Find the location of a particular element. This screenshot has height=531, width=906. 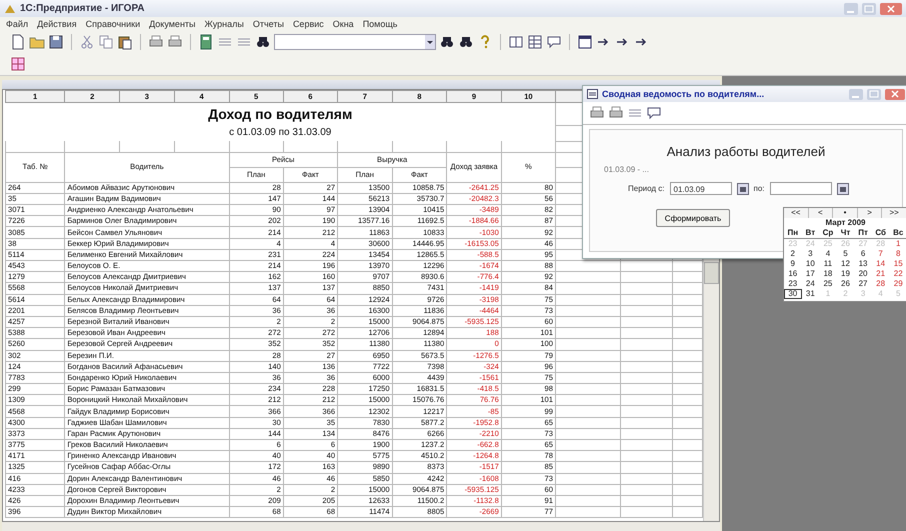

calendar-day: 18 is located at coordinates (828, 274).